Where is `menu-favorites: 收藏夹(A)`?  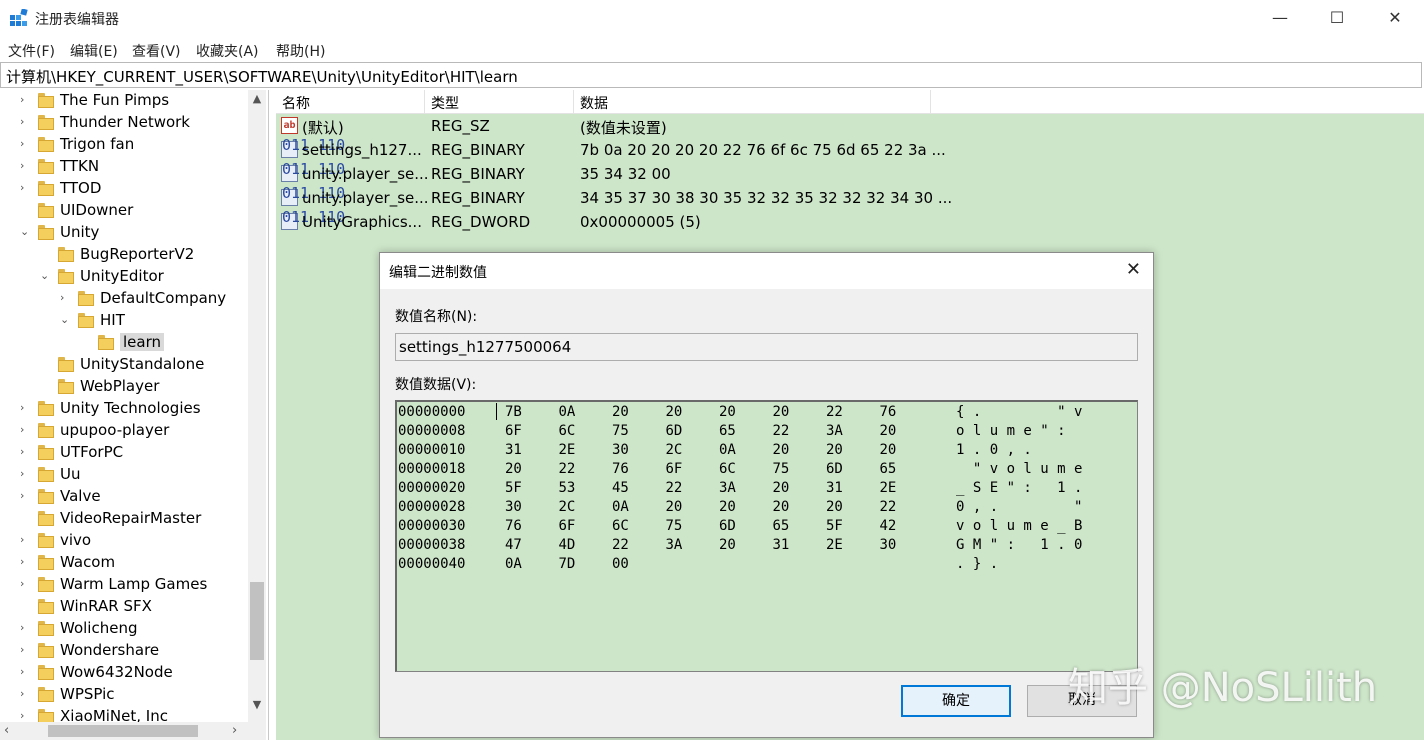 menu-favorites: 收藏夹(A) is located at coordinates (227, 51).